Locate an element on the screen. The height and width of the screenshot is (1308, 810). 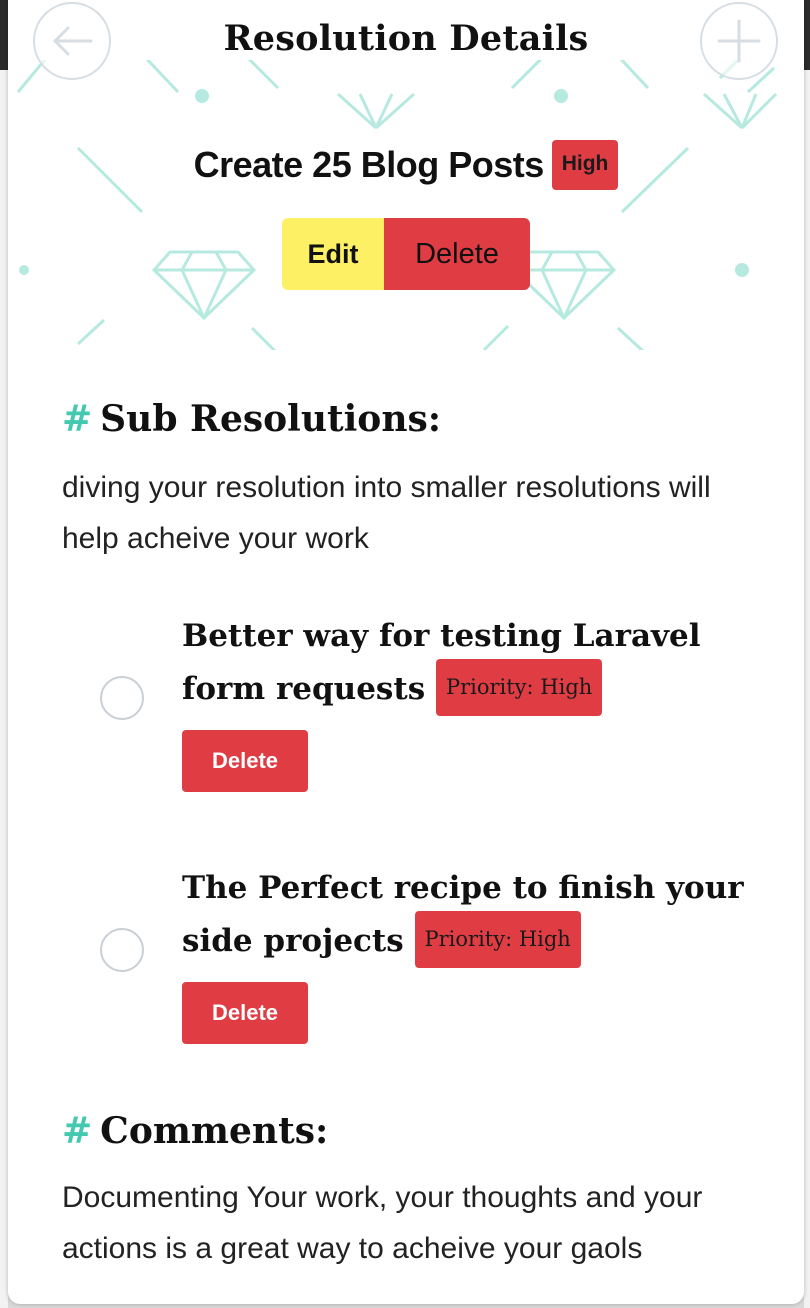
delete-resolution-button: Delete is located at coordinates (457, 254).